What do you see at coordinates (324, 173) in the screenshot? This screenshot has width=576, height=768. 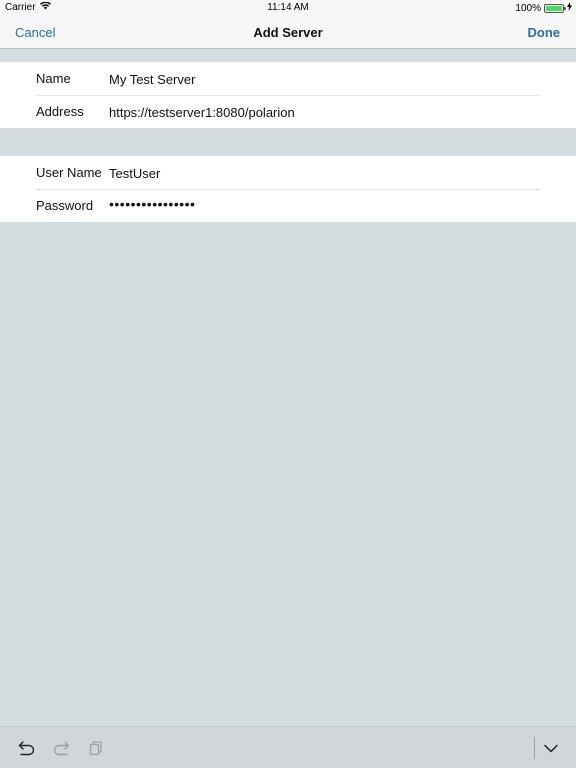 I see `username-field` at bounding box center [324, 173].